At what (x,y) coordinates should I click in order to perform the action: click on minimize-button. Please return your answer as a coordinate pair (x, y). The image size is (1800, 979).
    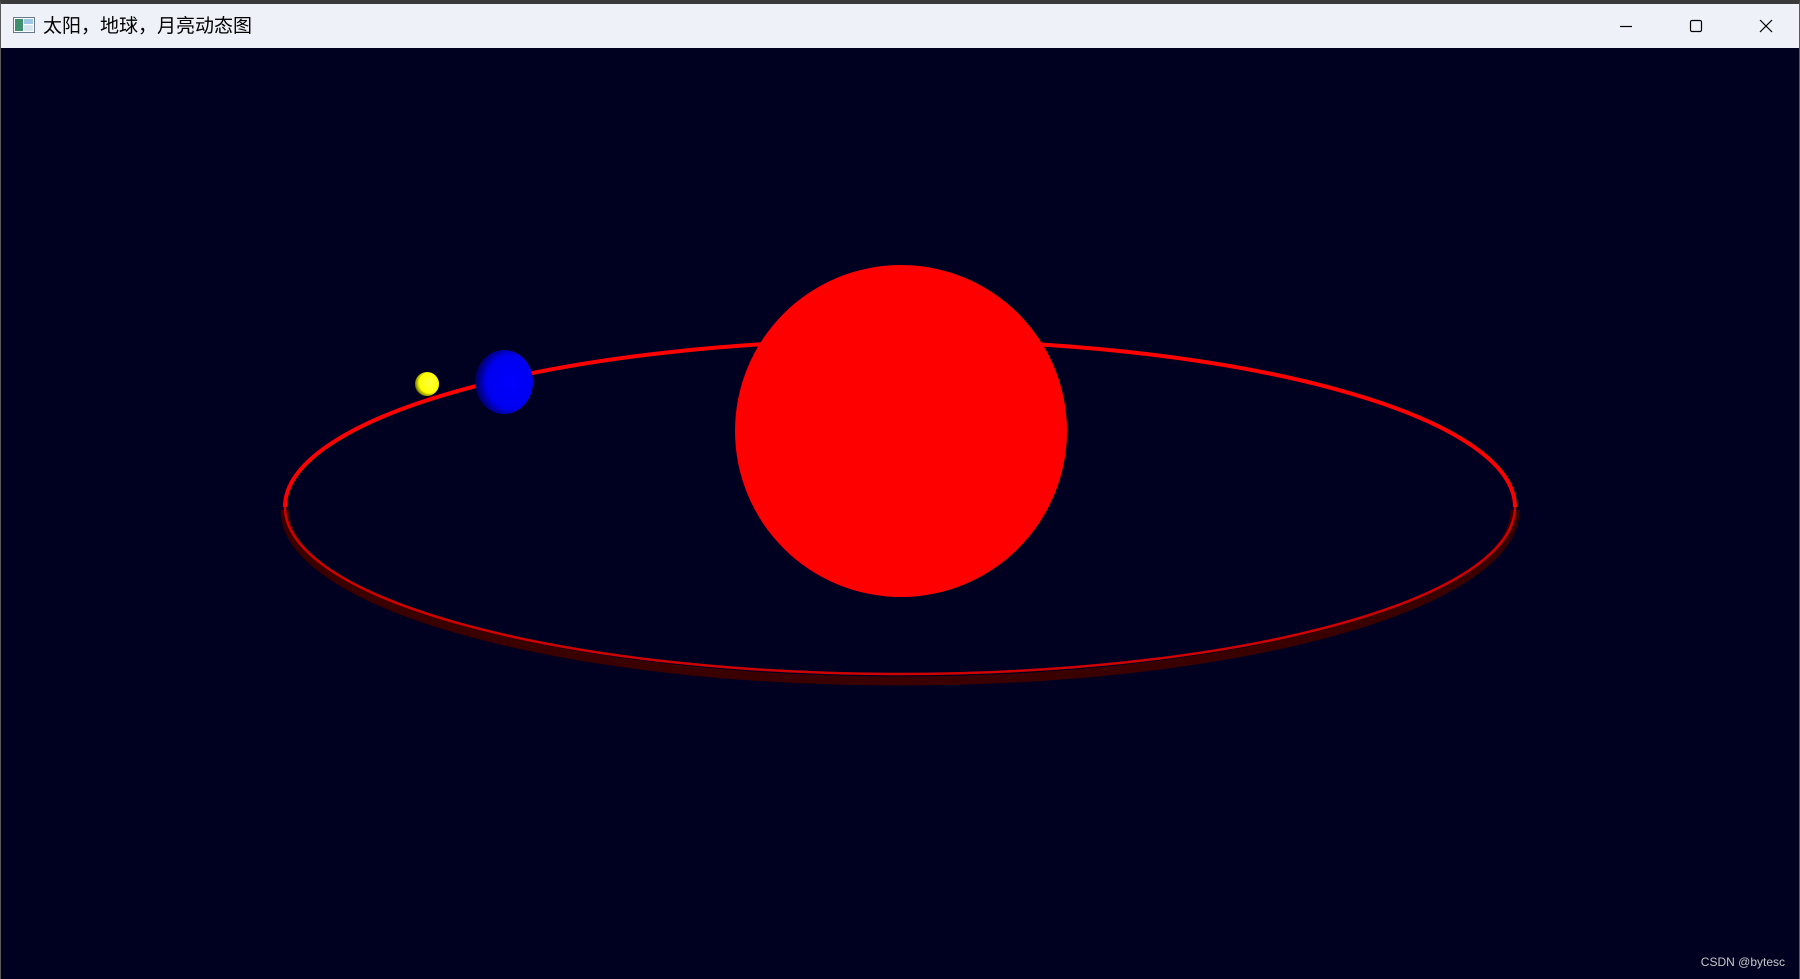
    Looking at the image, I should click on (1626, 26).